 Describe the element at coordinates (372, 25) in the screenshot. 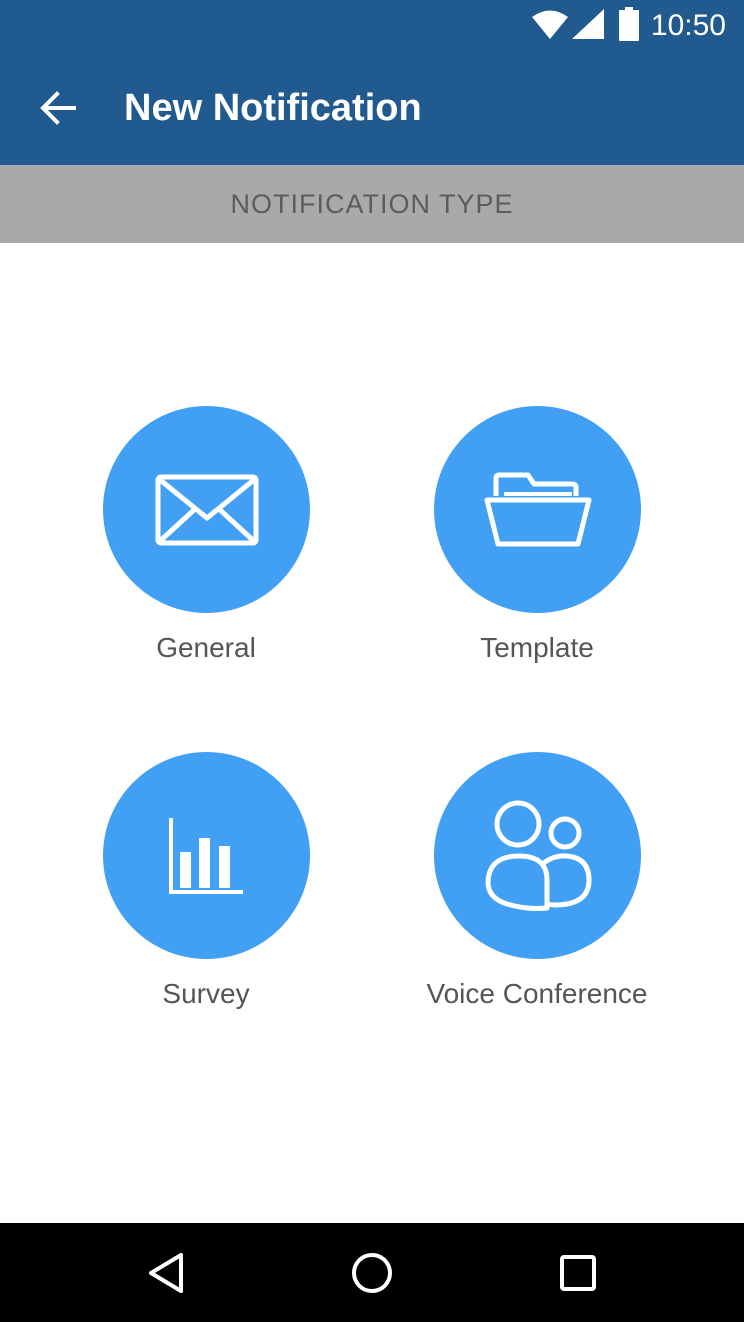

I see `status-bar: 10:50` at that location.